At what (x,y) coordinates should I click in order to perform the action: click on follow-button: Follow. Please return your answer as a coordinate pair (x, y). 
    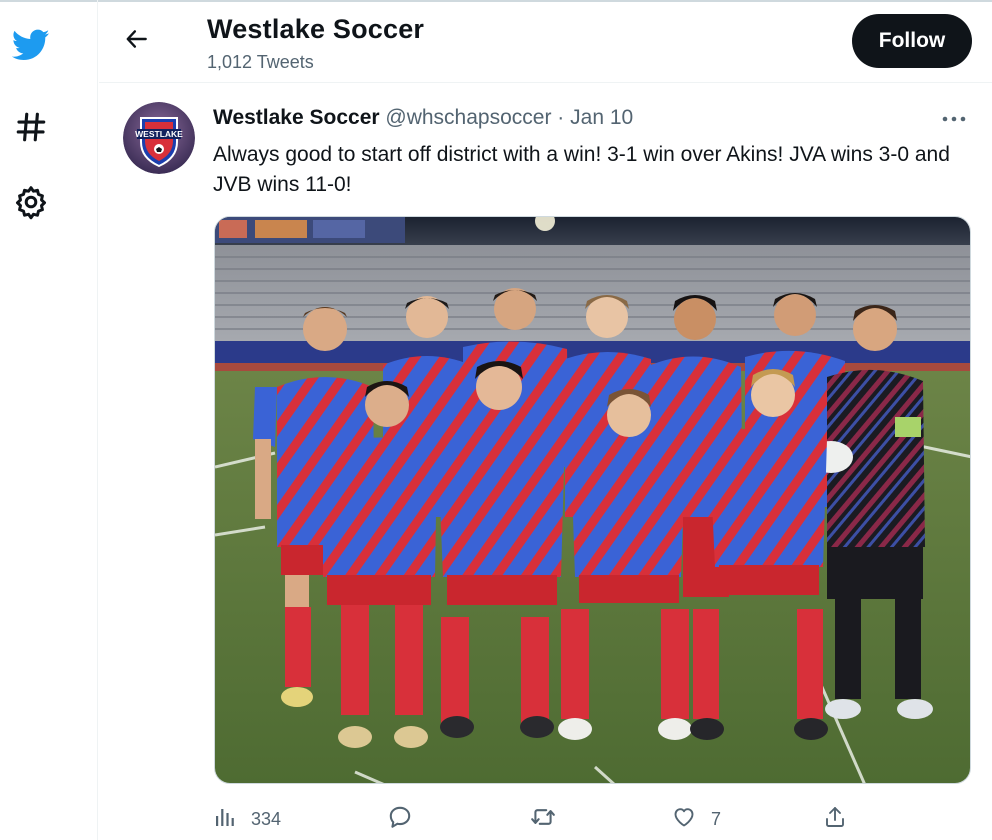
    Looking at the image, I should click on (912, 41).